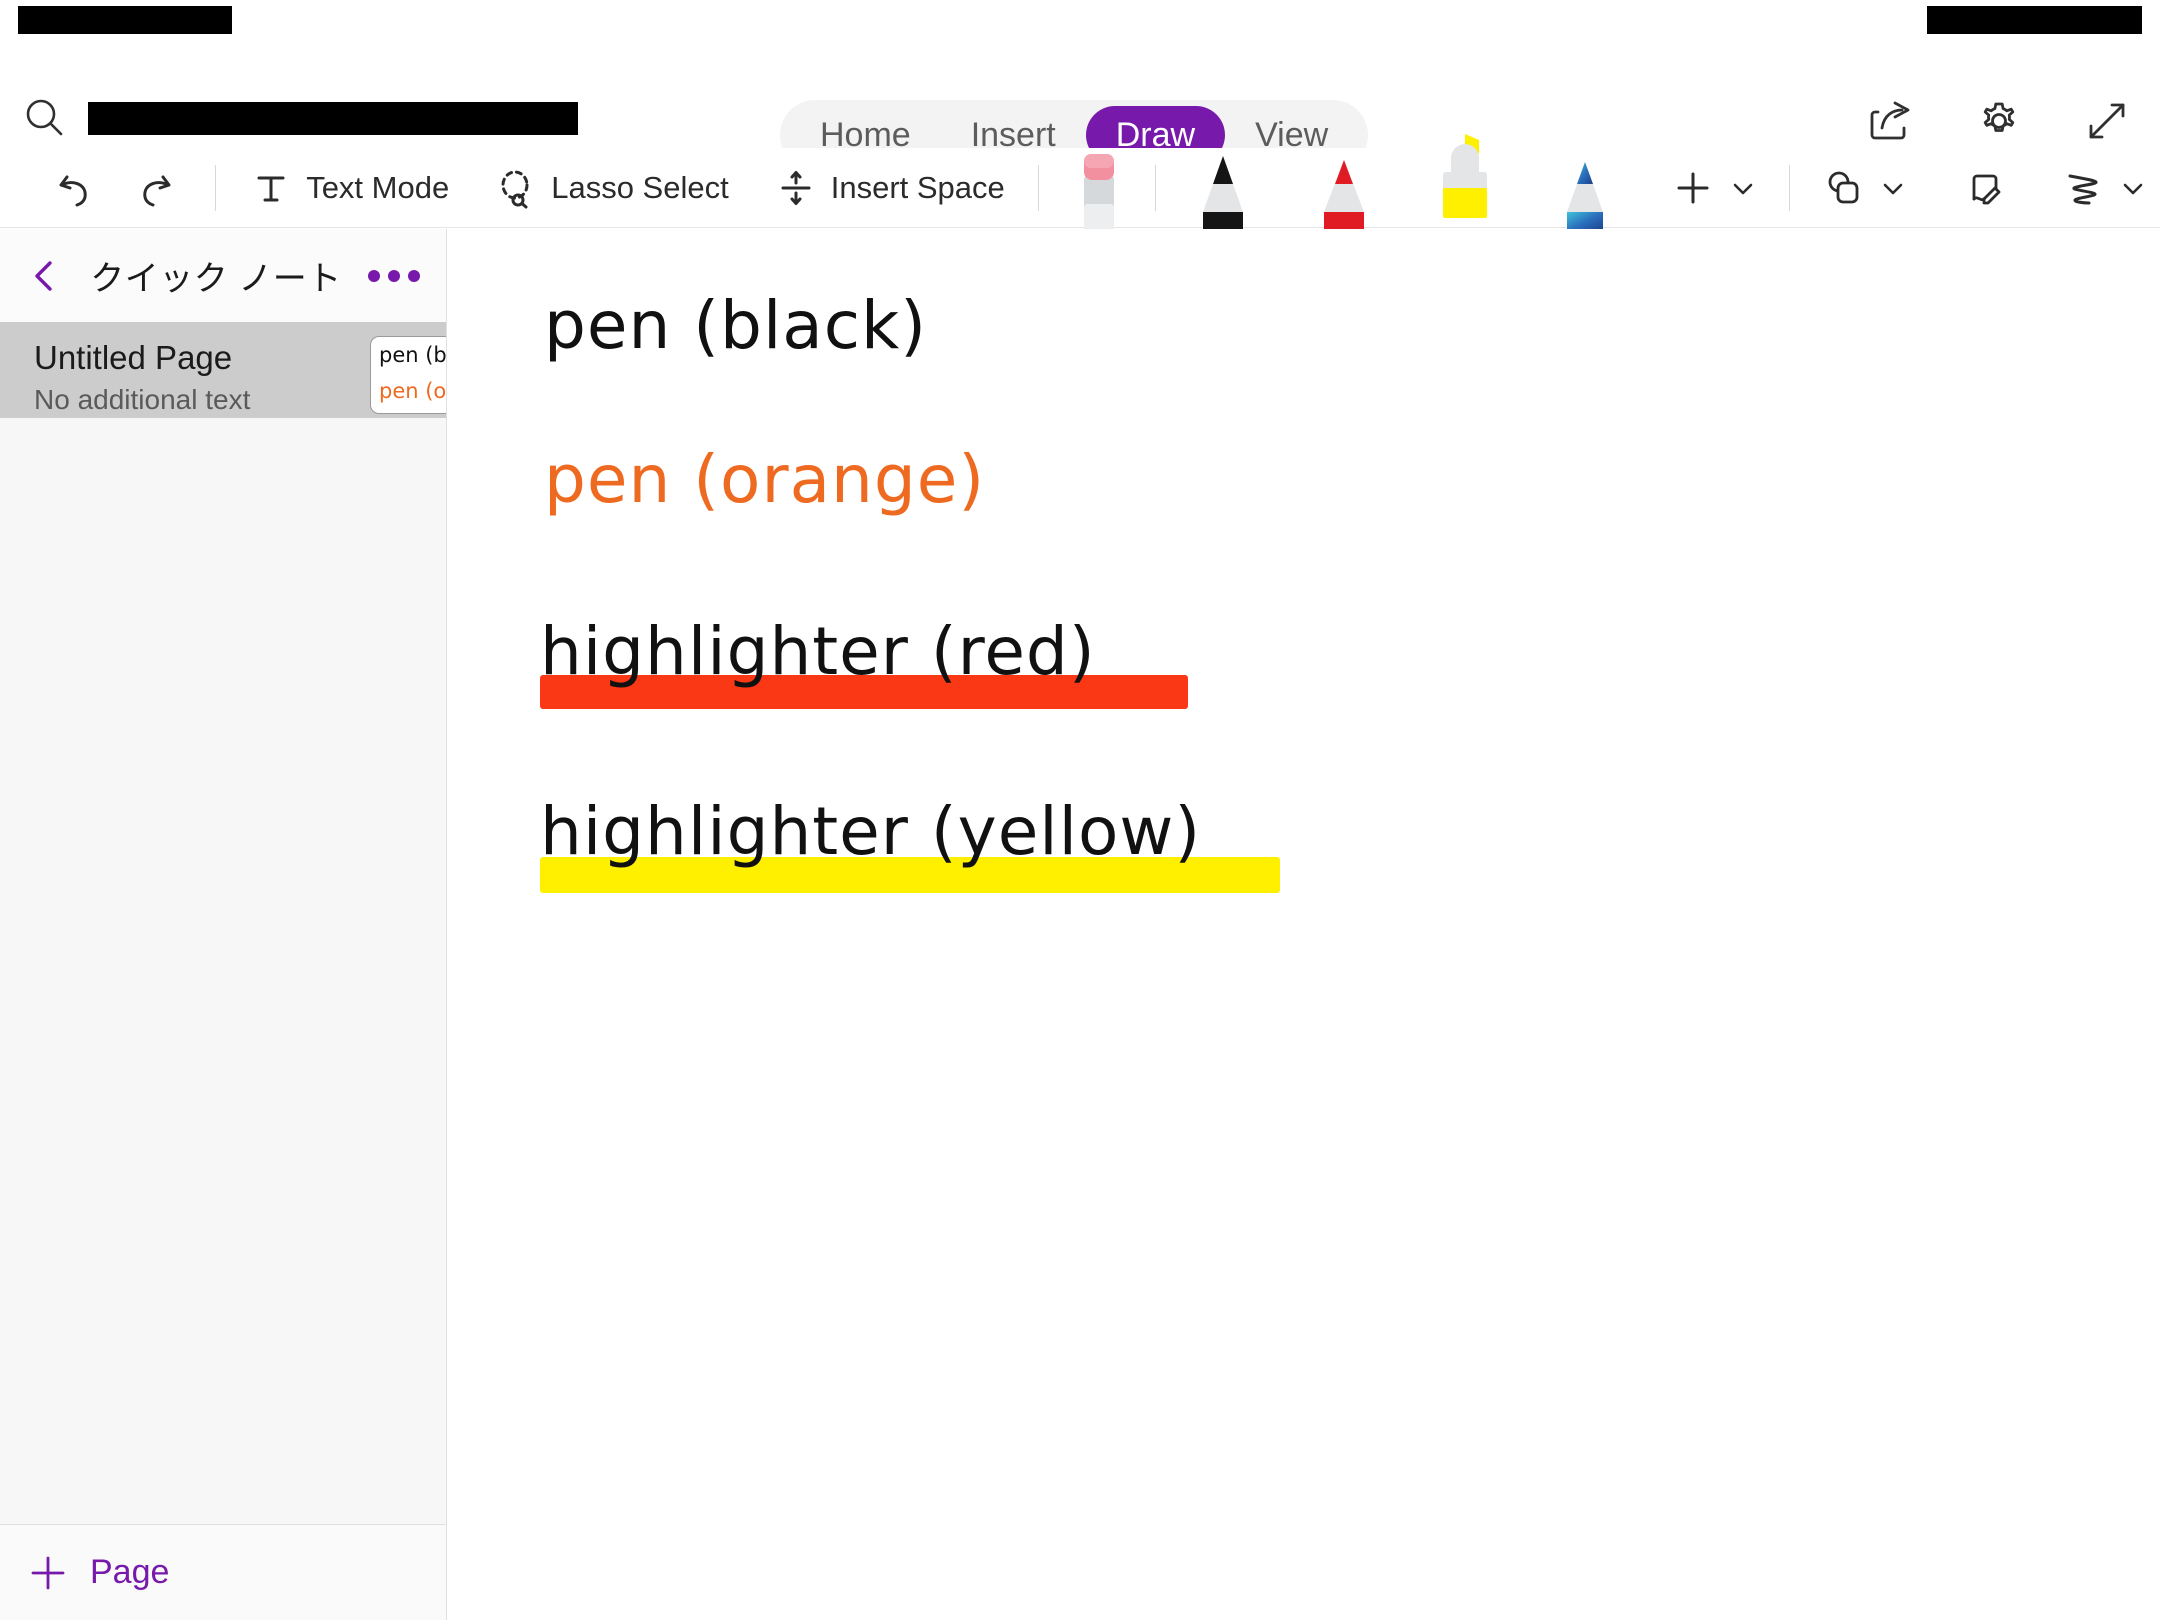  Describe the element at coordinates (1843, 187) in the screenshot. I see `shapes-icon` at that location.